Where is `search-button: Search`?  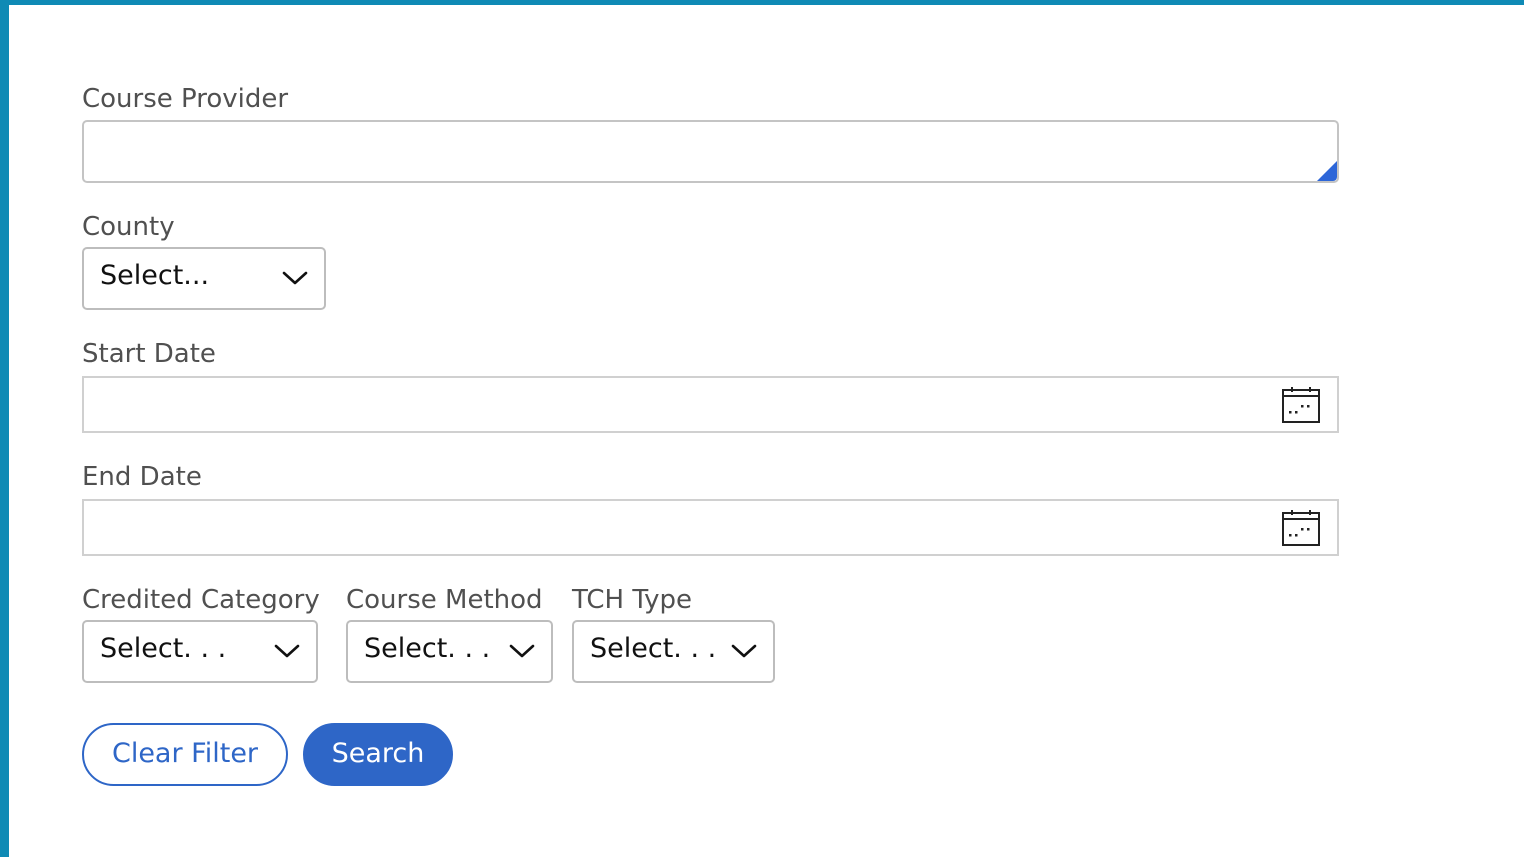 search-button: Search is located at coordinates (378, 754).